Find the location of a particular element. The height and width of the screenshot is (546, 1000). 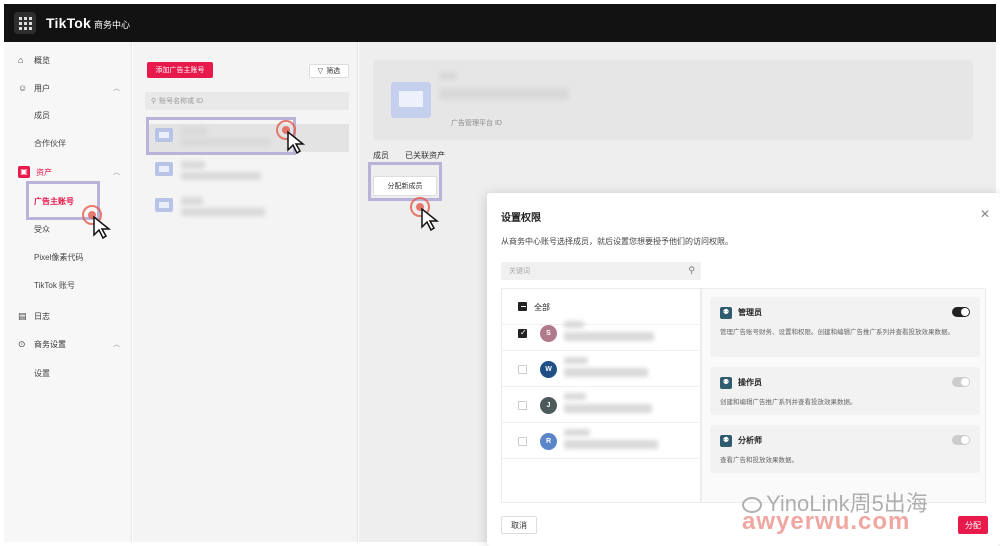

list-item: J is located at coordinates (602, 405).